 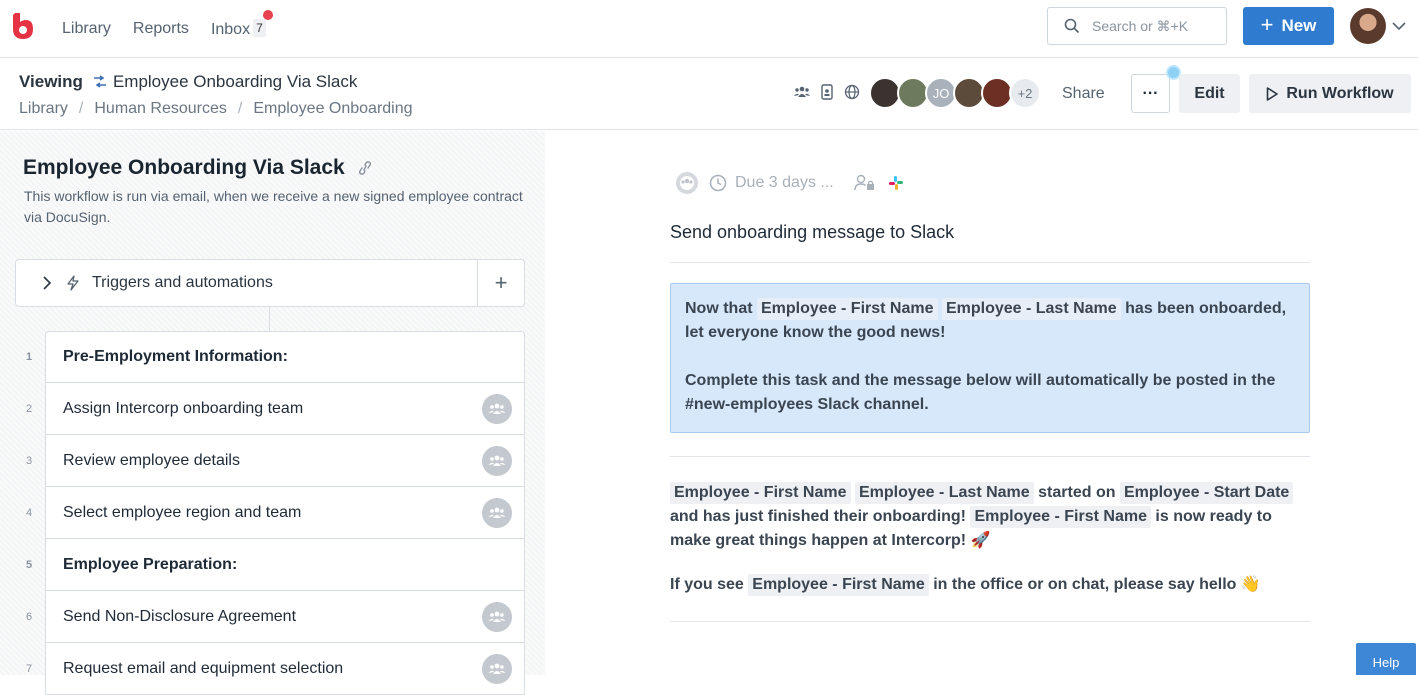 I want to click on viewing-label: Viewing, so click(x=51, y=81).